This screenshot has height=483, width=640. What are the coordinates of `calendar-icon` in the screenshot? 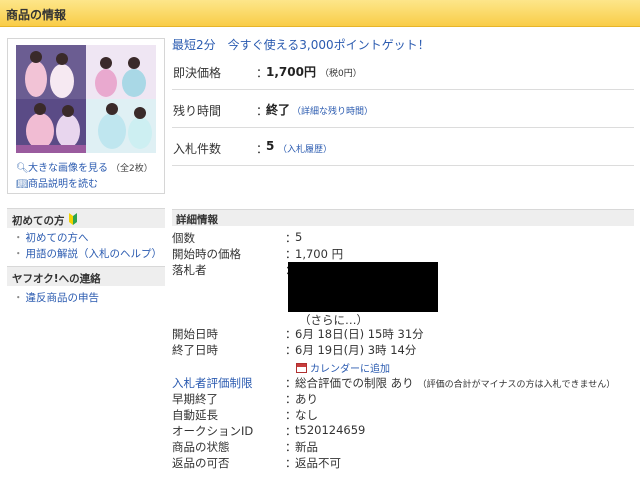 It's located at (301, 368).